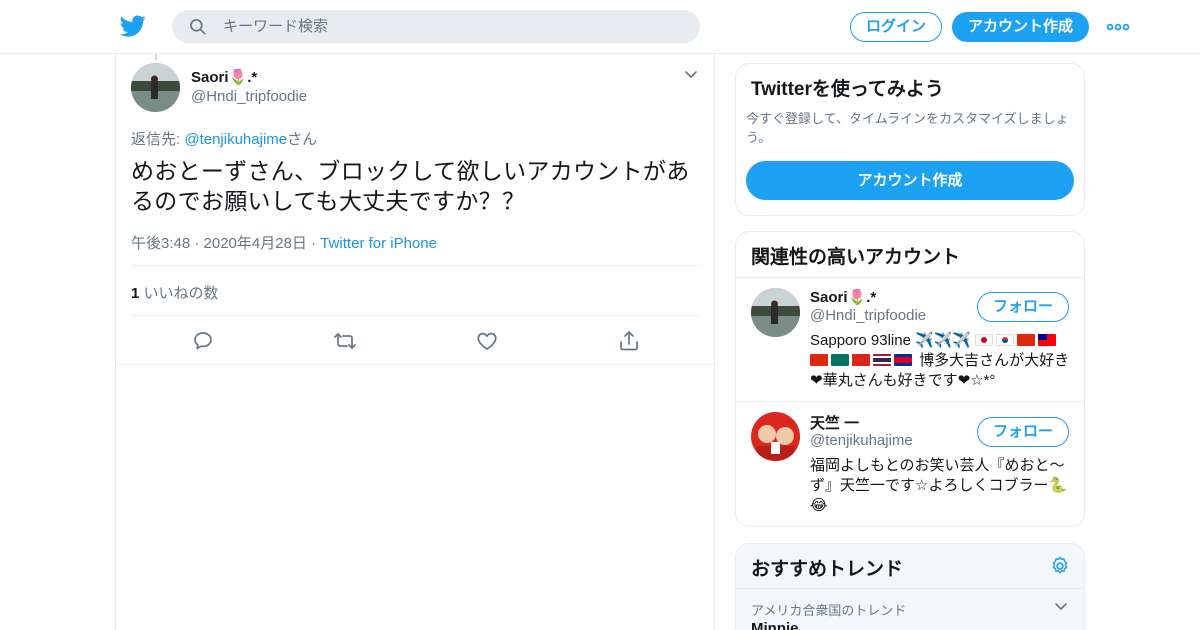  Describe the element at coordinates (840, 360) in the screenshot. I see `flag-macau-icon` at that location.